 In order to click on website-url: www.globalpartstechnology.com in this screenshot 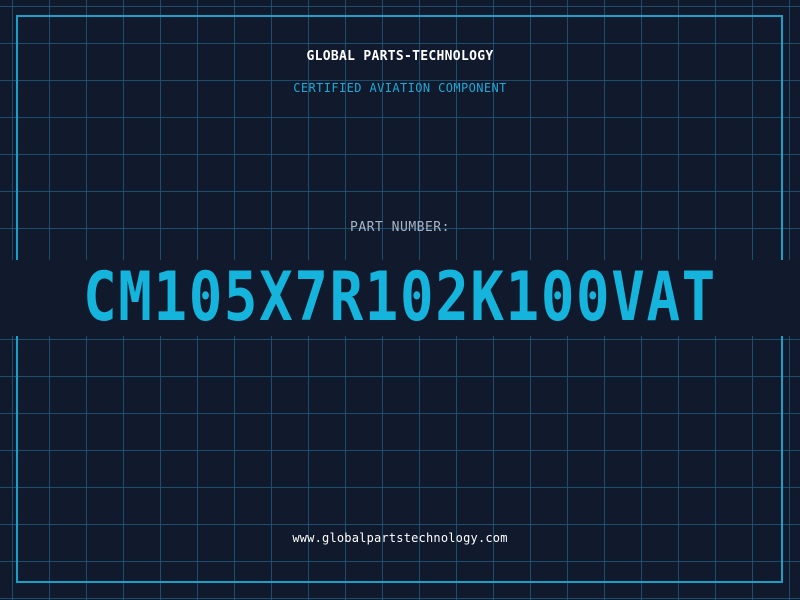, I will do `click(400, 538)`.